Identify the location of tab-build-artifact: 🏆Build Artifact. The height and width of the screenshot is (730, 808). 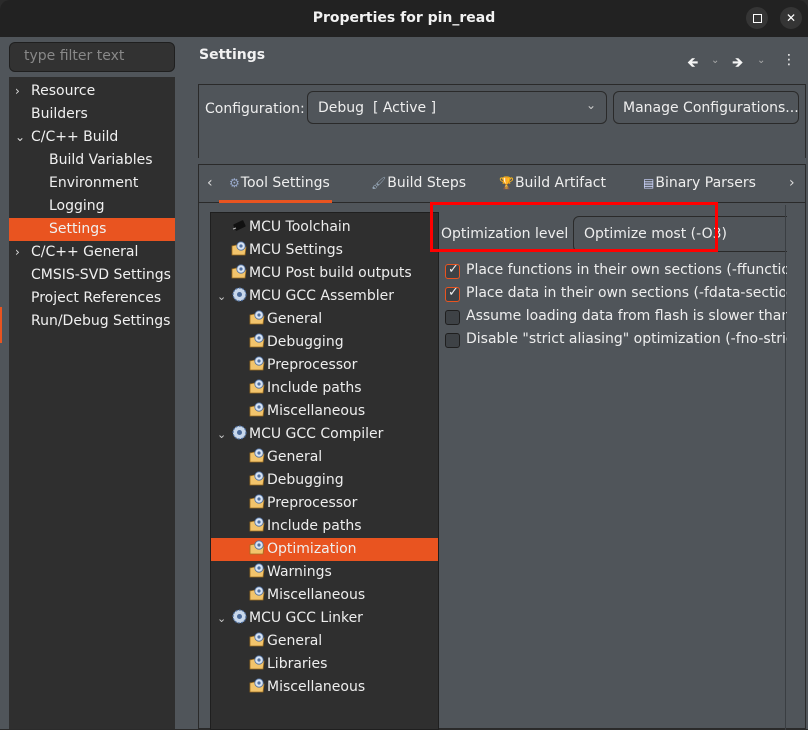
(552, 183).